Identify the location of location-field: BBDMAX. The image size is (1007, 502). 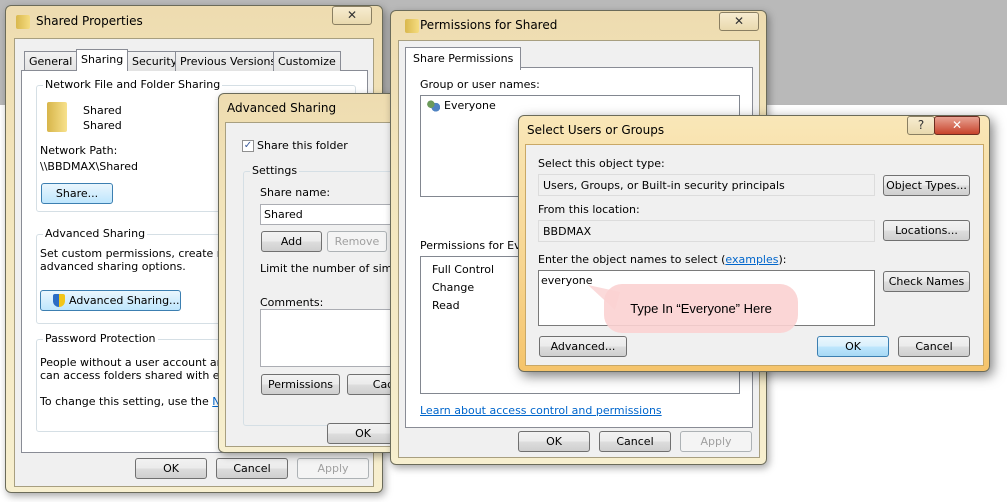
(706, 231).